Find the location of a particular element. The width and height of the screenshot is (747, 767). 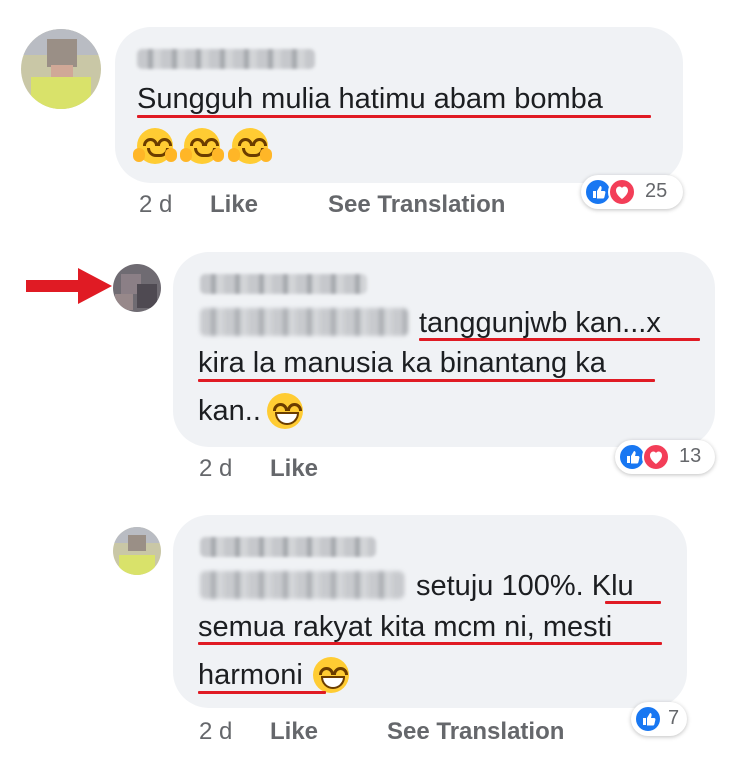

comment-text: Sungguh mulia hatimu abam bomba is located at coordinates (370, 99).